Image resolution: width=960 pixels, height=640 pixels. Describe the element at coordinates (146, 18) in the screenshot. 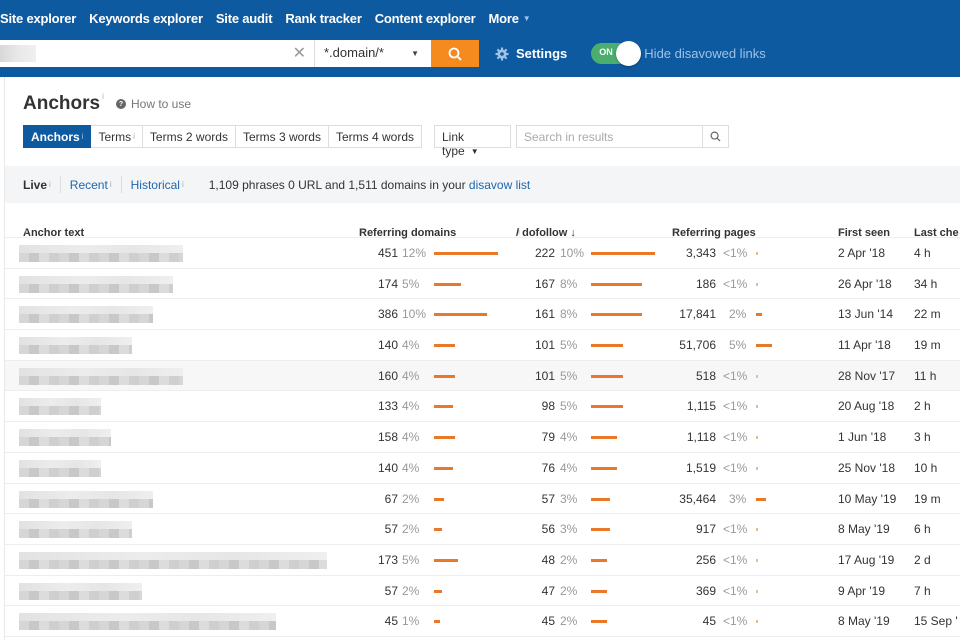

I see `nav-keywords-explorer: Keywords explorer` at that location.